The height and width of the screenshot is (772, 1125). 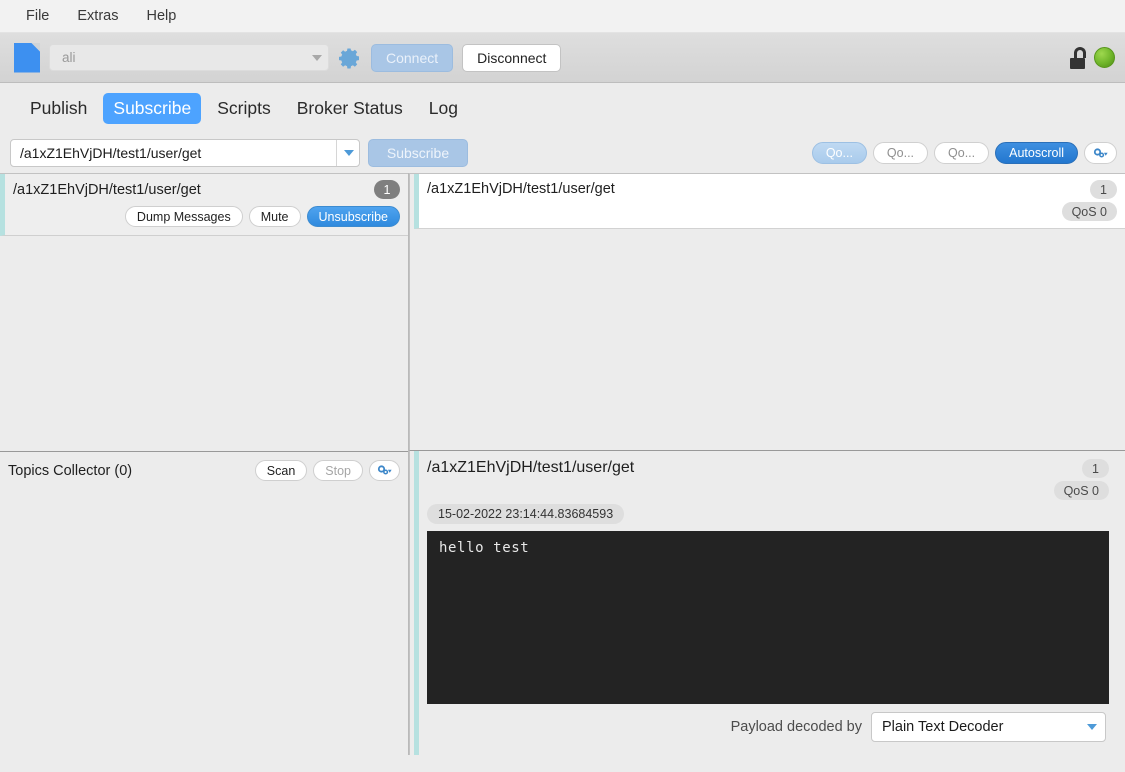 I want to click on topics-collector-header: Topics Collector (0) Scan Stop, so click(x=204, y=470).